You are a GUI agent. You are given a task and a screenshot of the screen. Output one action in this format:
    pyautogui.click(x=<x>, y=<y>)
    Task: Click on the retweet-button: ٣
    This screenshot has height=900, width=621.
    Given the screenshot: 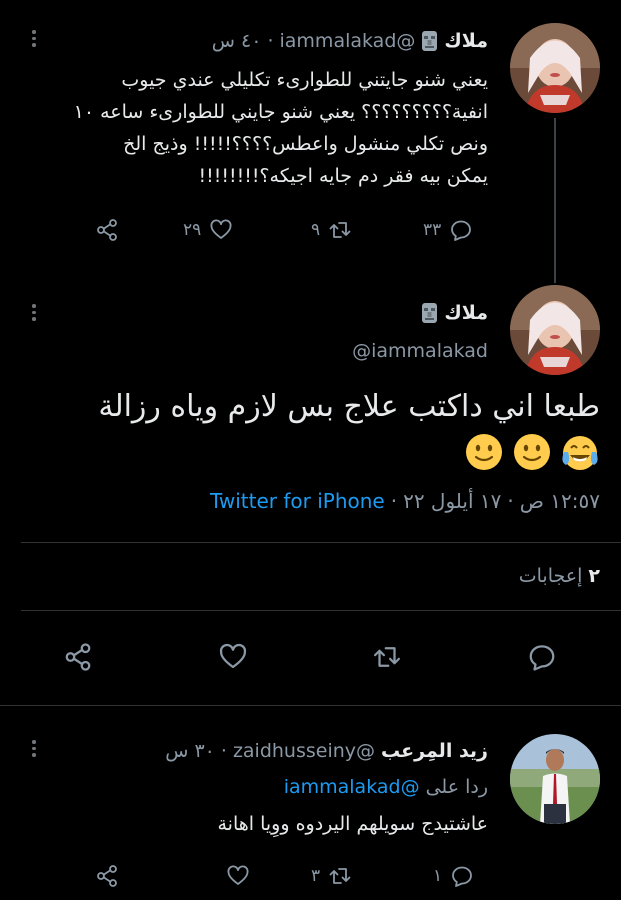 What is the action you would take?
    pyautogui.click(x=331, y=876)
    